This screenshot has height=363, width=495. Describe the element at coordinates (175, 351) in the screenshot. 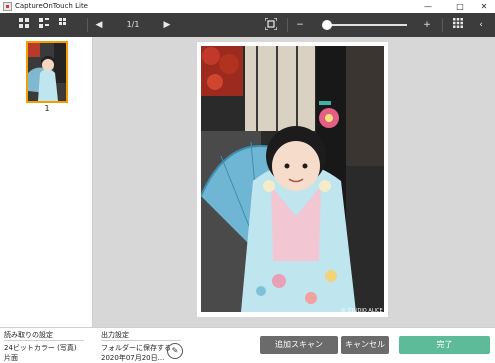

I see `edit-pencil-icon: ✎` at that location.